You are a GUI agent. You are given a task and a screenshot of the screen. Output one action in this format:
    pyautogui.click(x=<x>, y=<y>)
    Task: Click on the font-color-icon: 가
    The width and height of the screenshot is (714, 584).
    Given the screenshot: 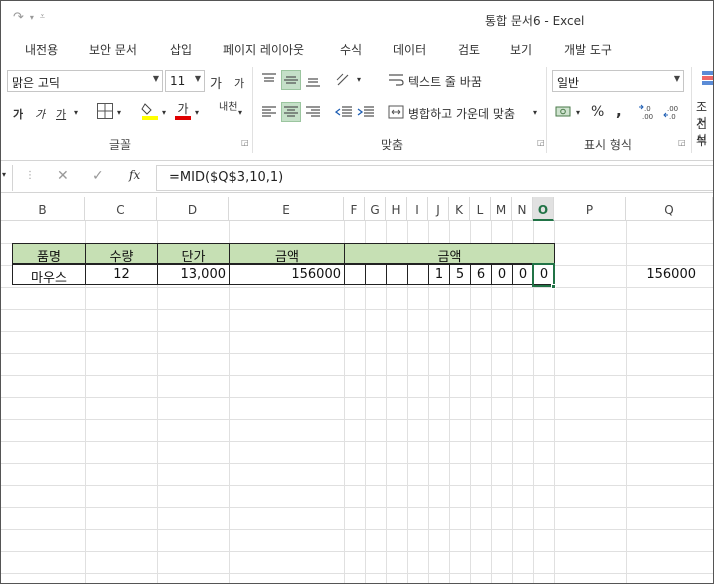 What is the action you would take?
    pyautogui.click(x=183, y=111)
    